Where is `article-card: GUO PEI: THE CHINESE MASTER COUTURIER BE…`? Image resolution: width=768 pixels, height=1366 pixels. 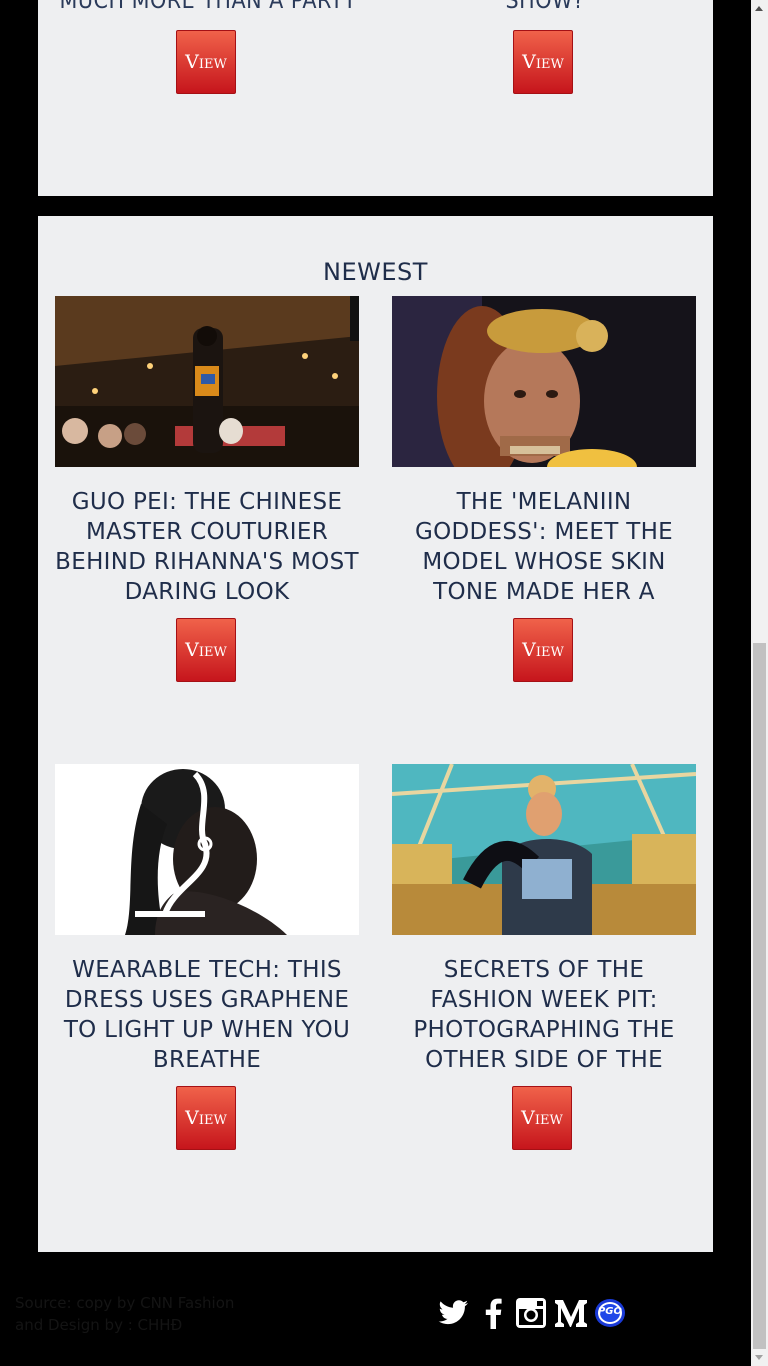
article-card: GUO PEI: THE CHINESE MASTER COUTURIER BE… is located at coordinates (207, 451).